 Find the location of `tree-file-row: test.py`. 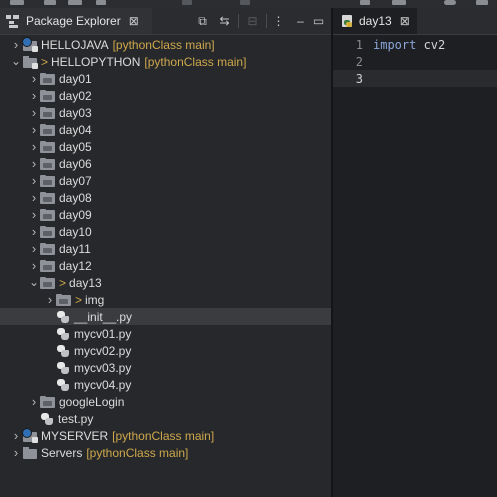

tree-file-row: test.py is located at coordinates (165, 418).